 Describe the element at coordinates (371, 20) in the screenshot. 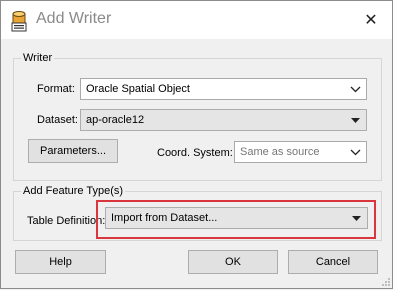

I see `close-icon: ✕` at that location.